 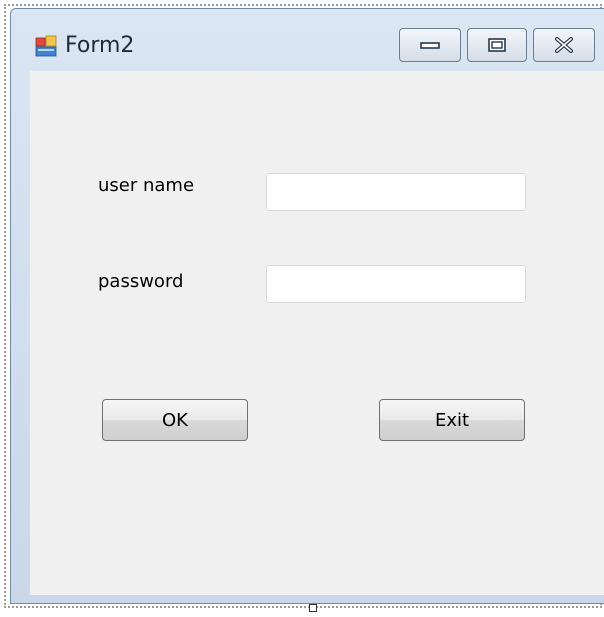 I want to click on title-bar: Form2, so click(x=307, y=40).